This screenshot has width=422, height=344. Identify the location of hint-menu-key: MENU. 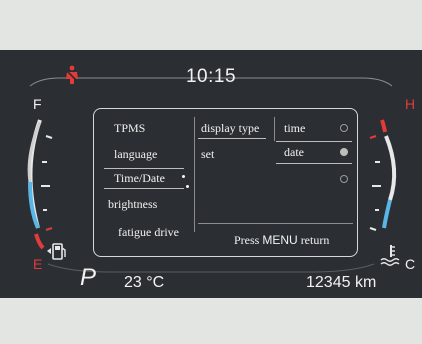
(280, 240).